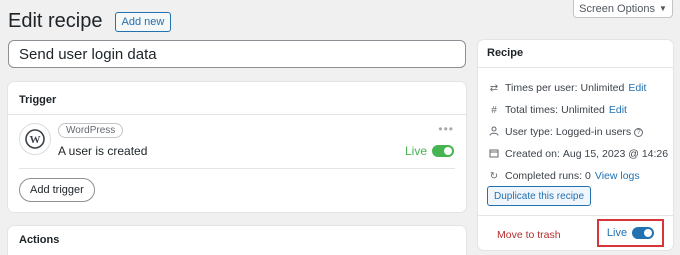  I want to click on trigger-panel-title: Trigger, so click(38, 100).